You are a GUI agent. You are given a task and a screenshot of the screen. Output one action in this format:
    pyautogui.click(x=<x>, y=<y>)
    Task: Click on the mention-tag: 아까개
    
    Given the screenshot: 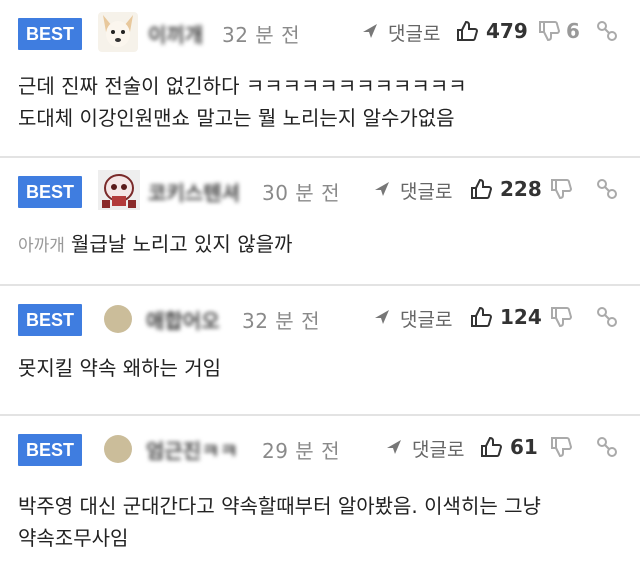 What is the action you would take?
    pyautogui.click(x=41, y=246)
    